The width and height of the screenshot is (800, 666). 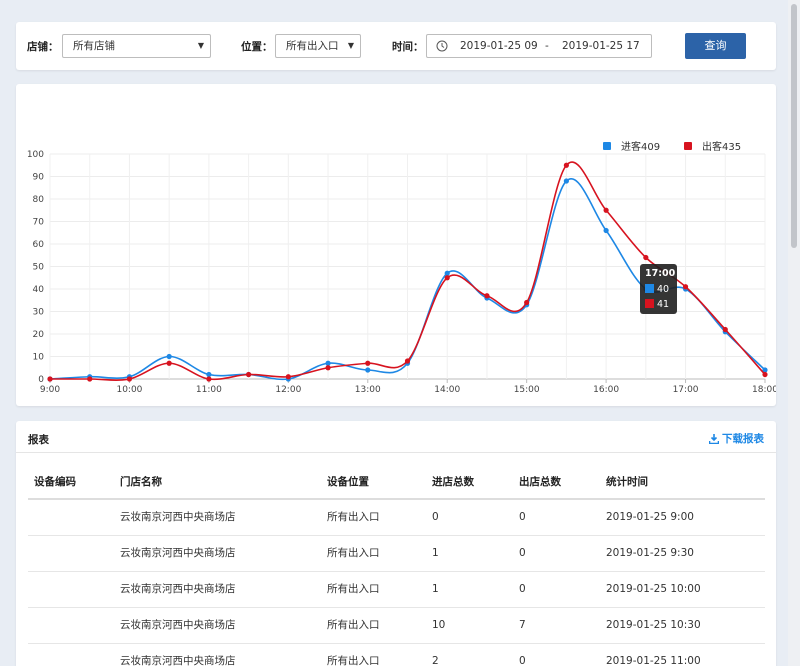 What do you see at coordinates (396, 452) in the screenshot?
I see `report-divider` at bounding box center [396, 452].